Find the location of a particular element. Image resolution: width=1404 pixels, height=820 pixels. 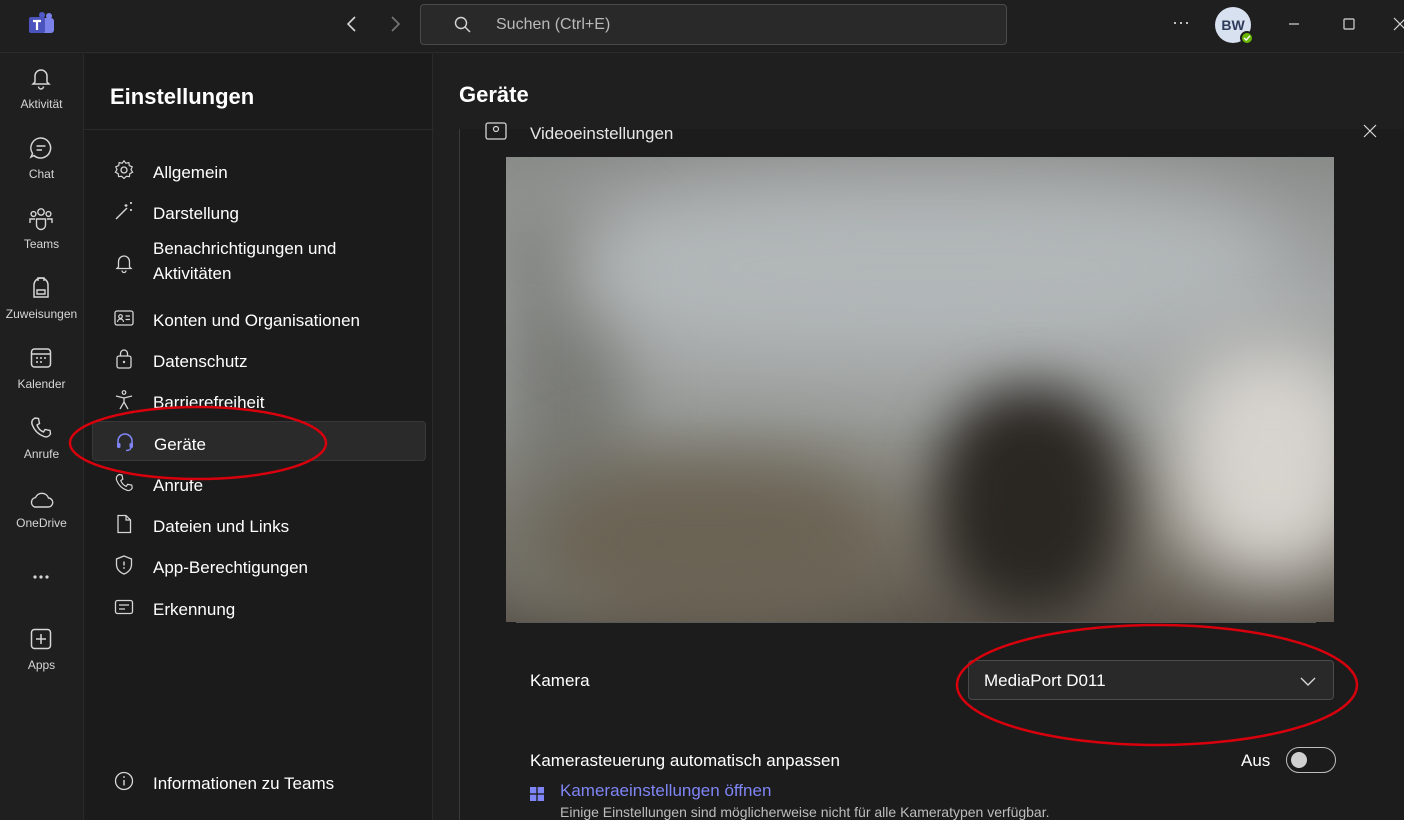

document-icon is located at coordinates (124, 524).